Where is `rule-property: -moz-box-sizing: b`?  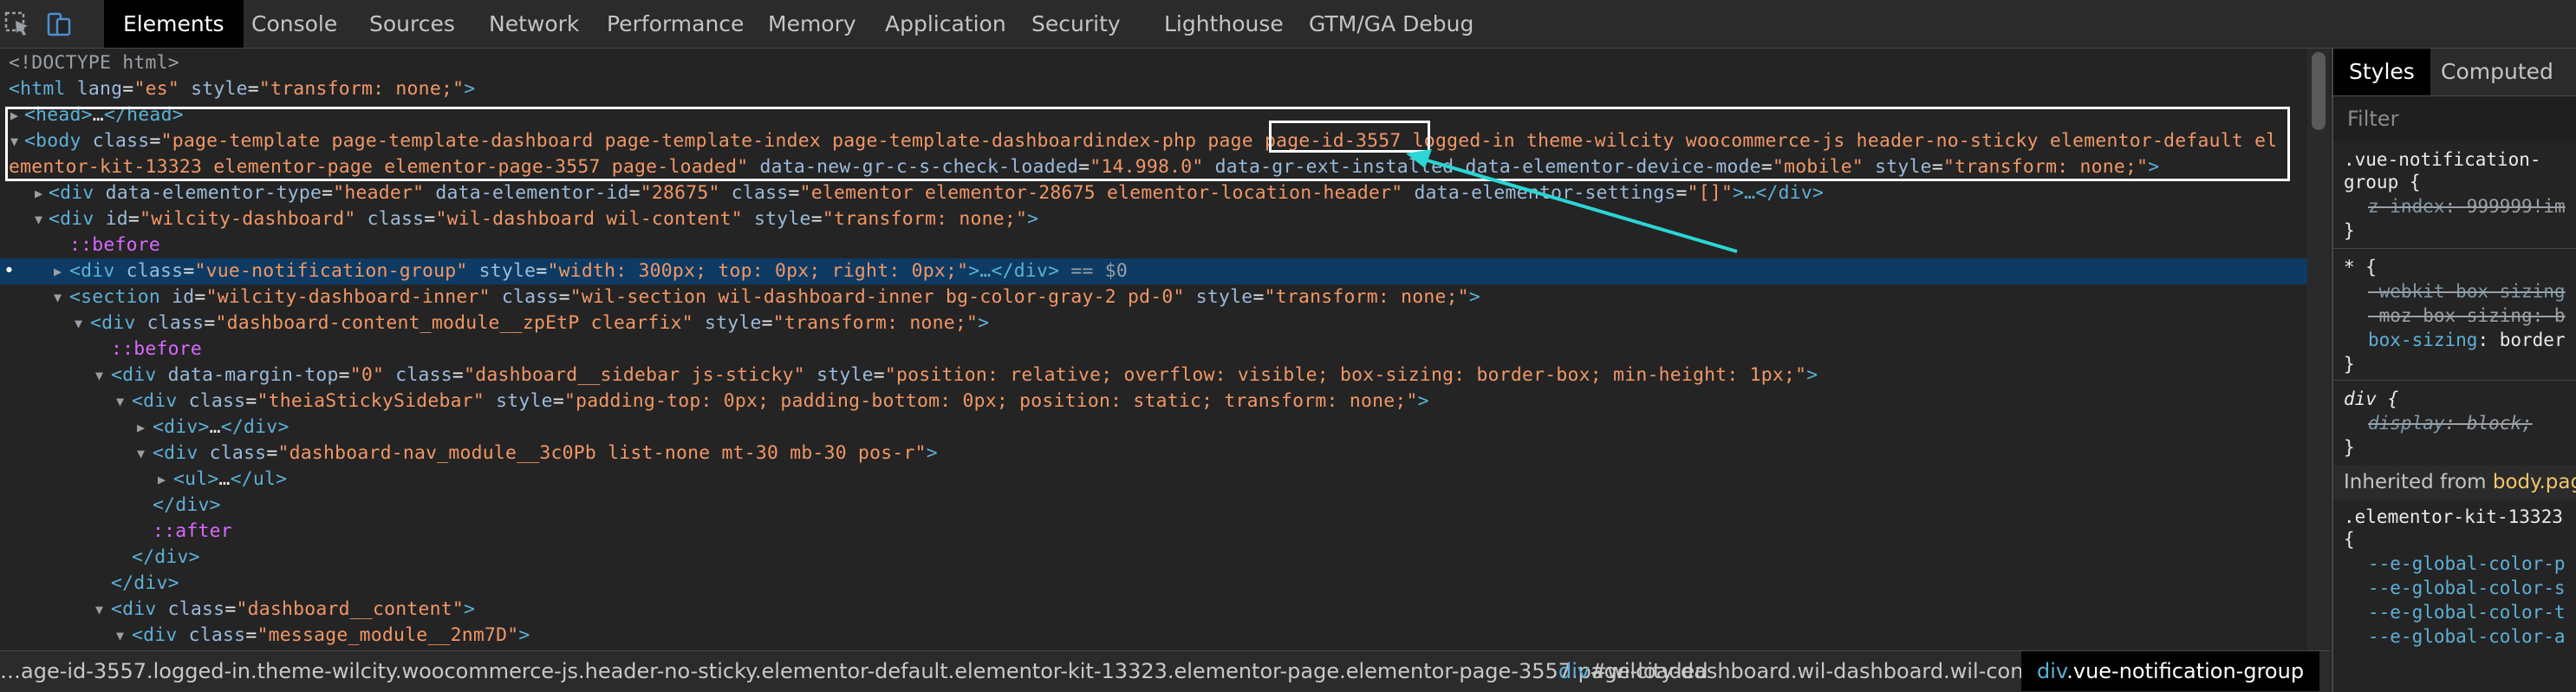 rule-property: -moz-box-sizing: b is located at coordinates (2467, 316).